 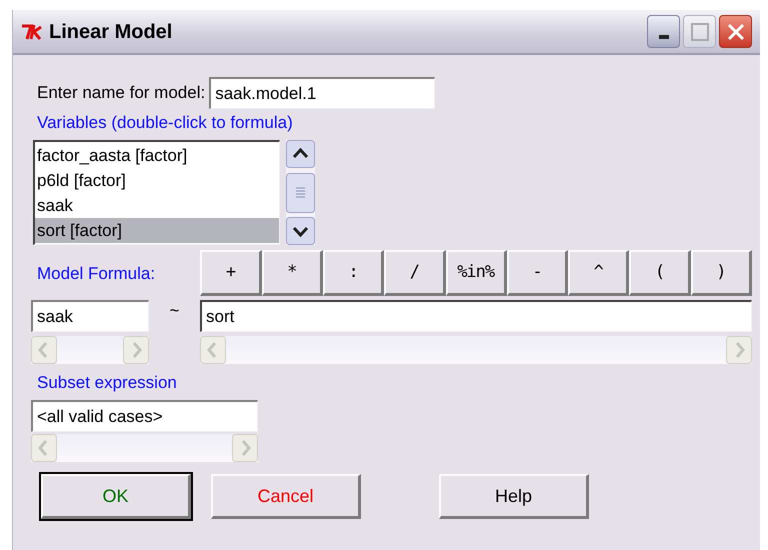 I want to click on variable-item: factor_aasta [factor], so click(x=157, y=155).